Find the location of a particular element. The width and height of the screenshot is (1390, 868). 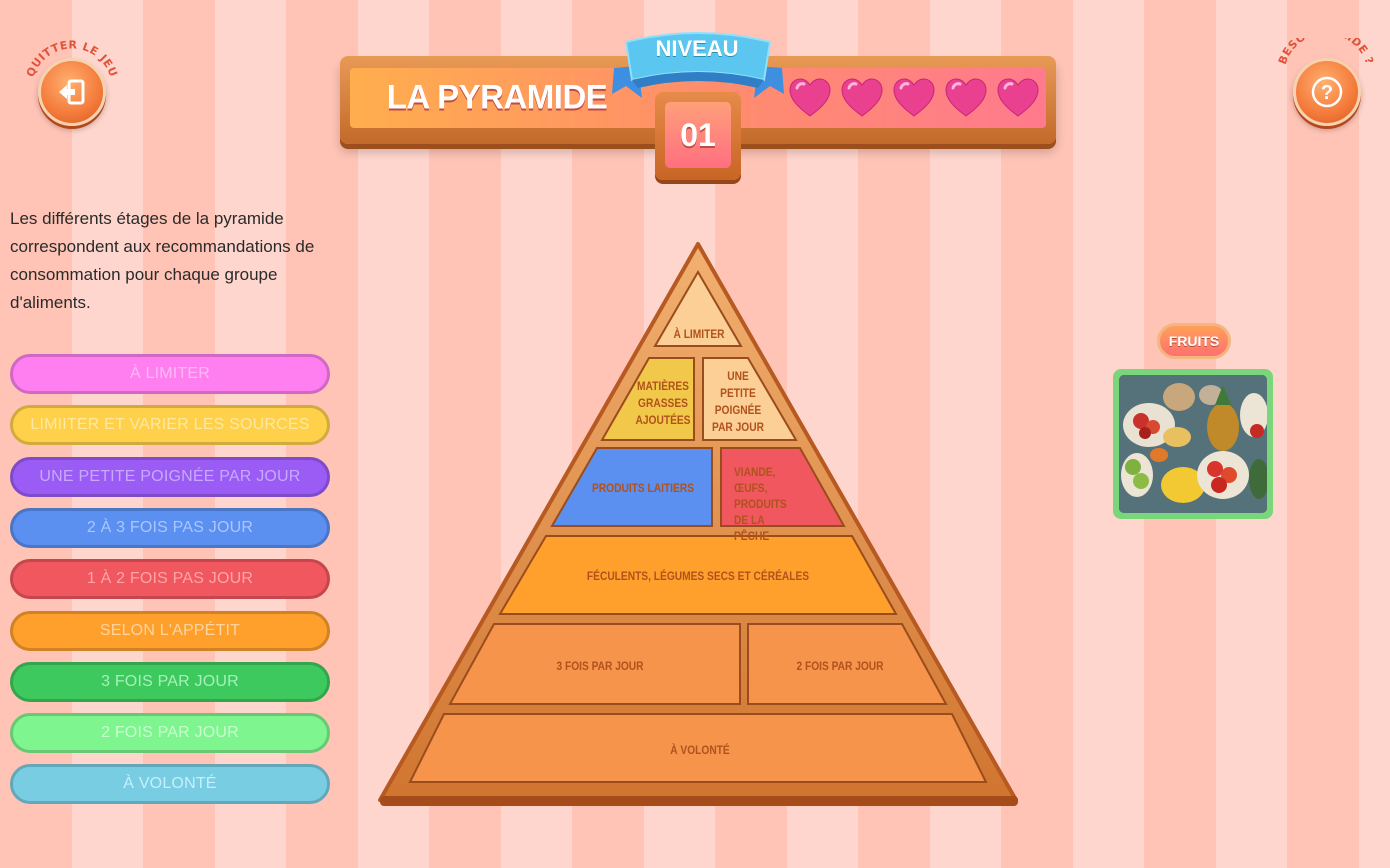

food-label: FRUITS is located at coordinates (1194, 341).